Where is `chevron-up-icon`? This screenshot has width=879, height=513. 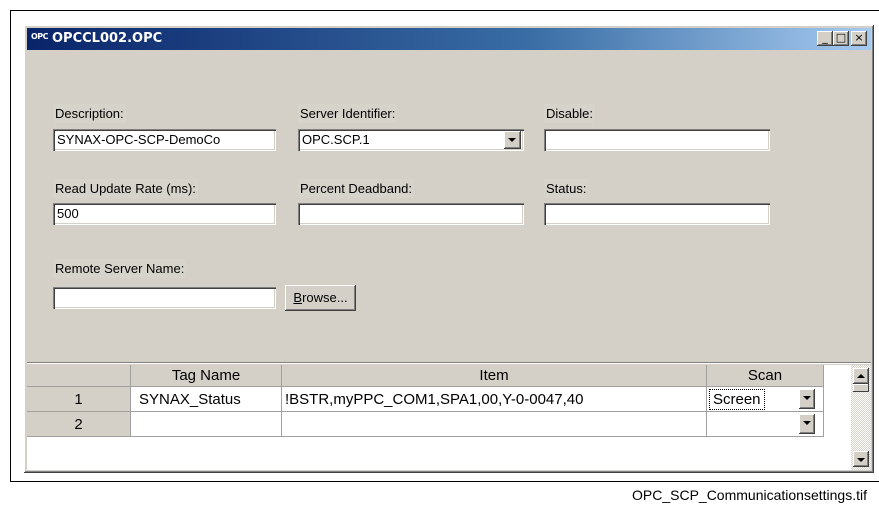
chevron-up-icon is located at coordinates (861, 376).